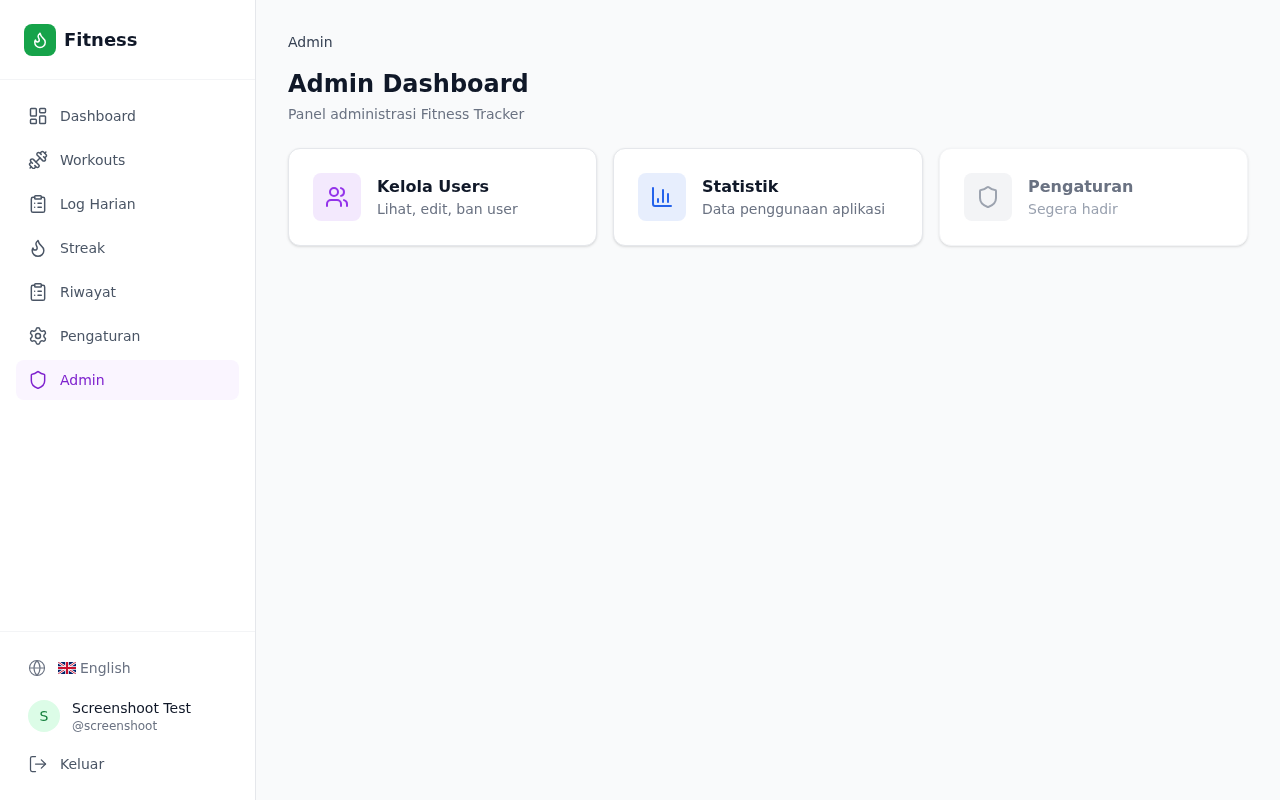 This screenshot has width=1280, height=800. I want to click on flag-icon, so click(67, 668).